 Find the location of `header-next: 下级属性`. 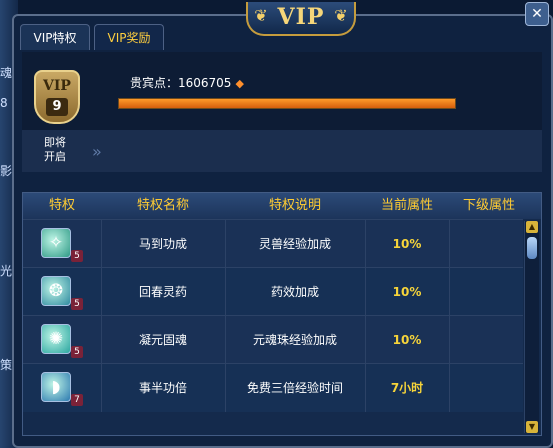

header-next: 下级属性 is located at coordinates (488, 205).